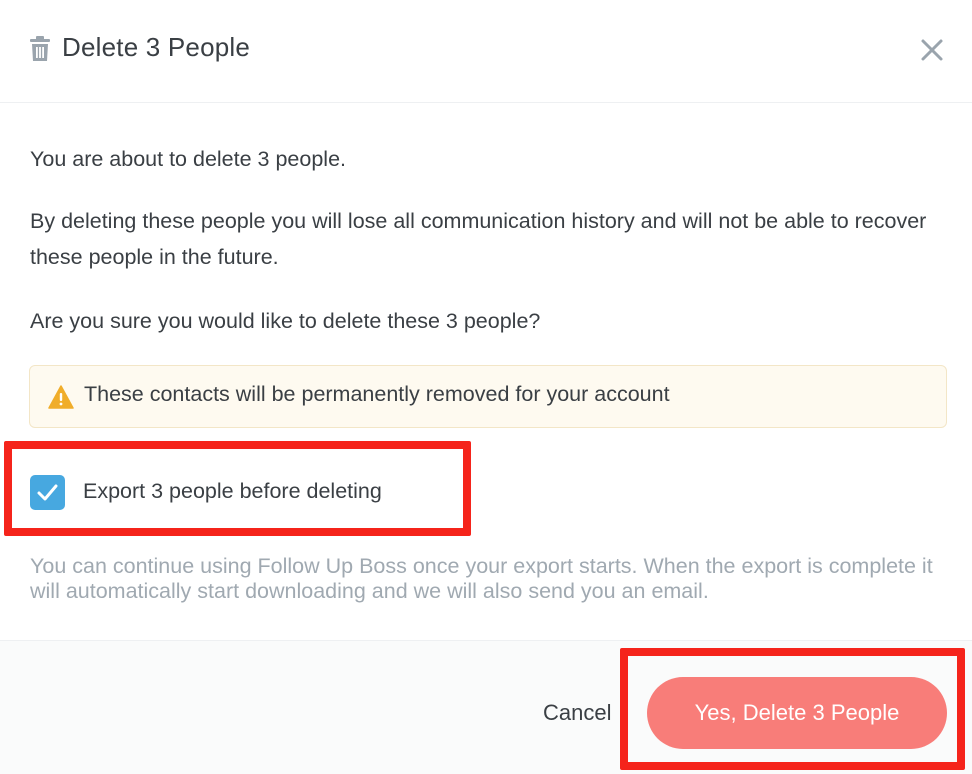  What do you see at coordinates (237, 488) in the screenshot?
I see `highlight-box-export` at bounding box center [237, 488].